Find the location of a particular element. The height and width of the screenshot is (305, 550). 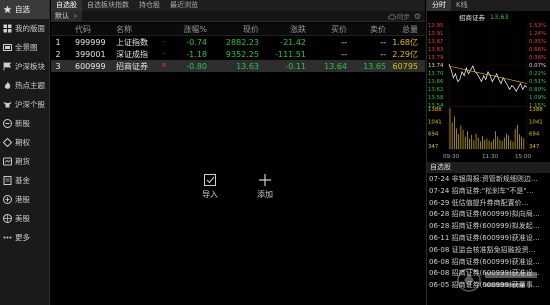

row-change: -21.42 is located at coordinates (293, 42).